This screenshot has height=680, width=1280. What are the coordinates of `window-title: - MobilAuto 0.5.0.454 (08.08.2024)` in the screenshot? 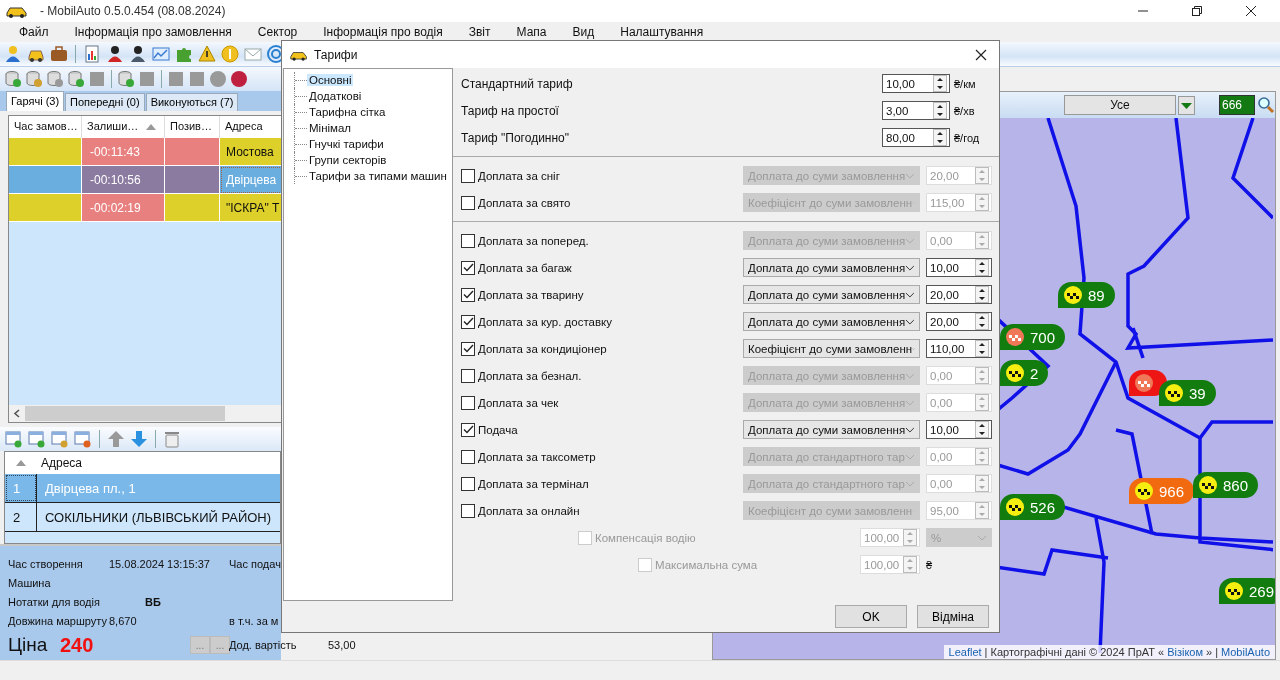 It's located at (133, 11).